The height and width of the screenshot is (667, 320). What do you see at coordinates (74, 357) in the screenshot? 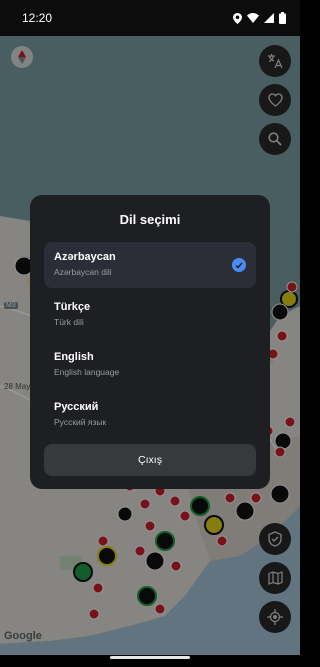
I see `language-name: English` at bounding box center [74, 357].